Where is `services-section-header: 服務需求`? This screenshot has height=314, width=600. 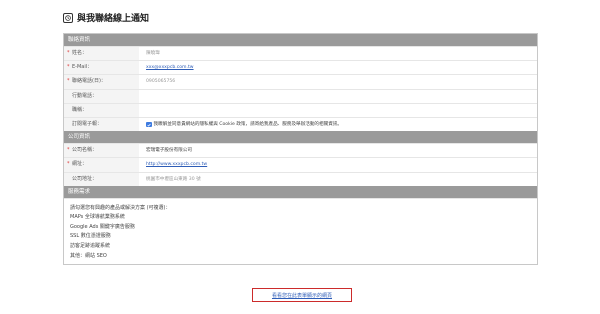 services-section-header: 服務需求 is located at coordinates (300, 191).